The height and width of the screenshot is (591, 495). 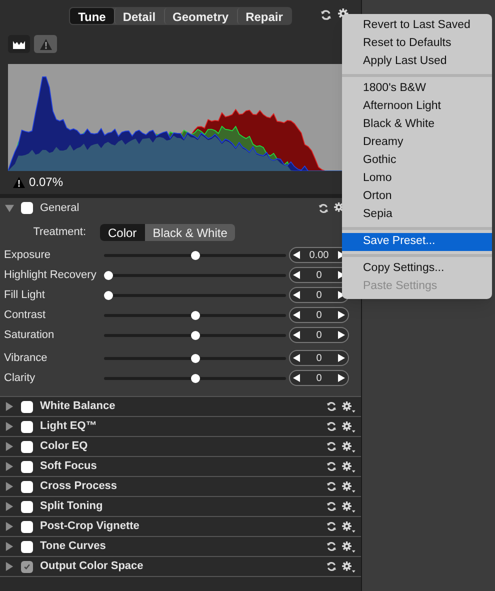 I want to click on slider-label: Exposure, so click(x=28, y=255).